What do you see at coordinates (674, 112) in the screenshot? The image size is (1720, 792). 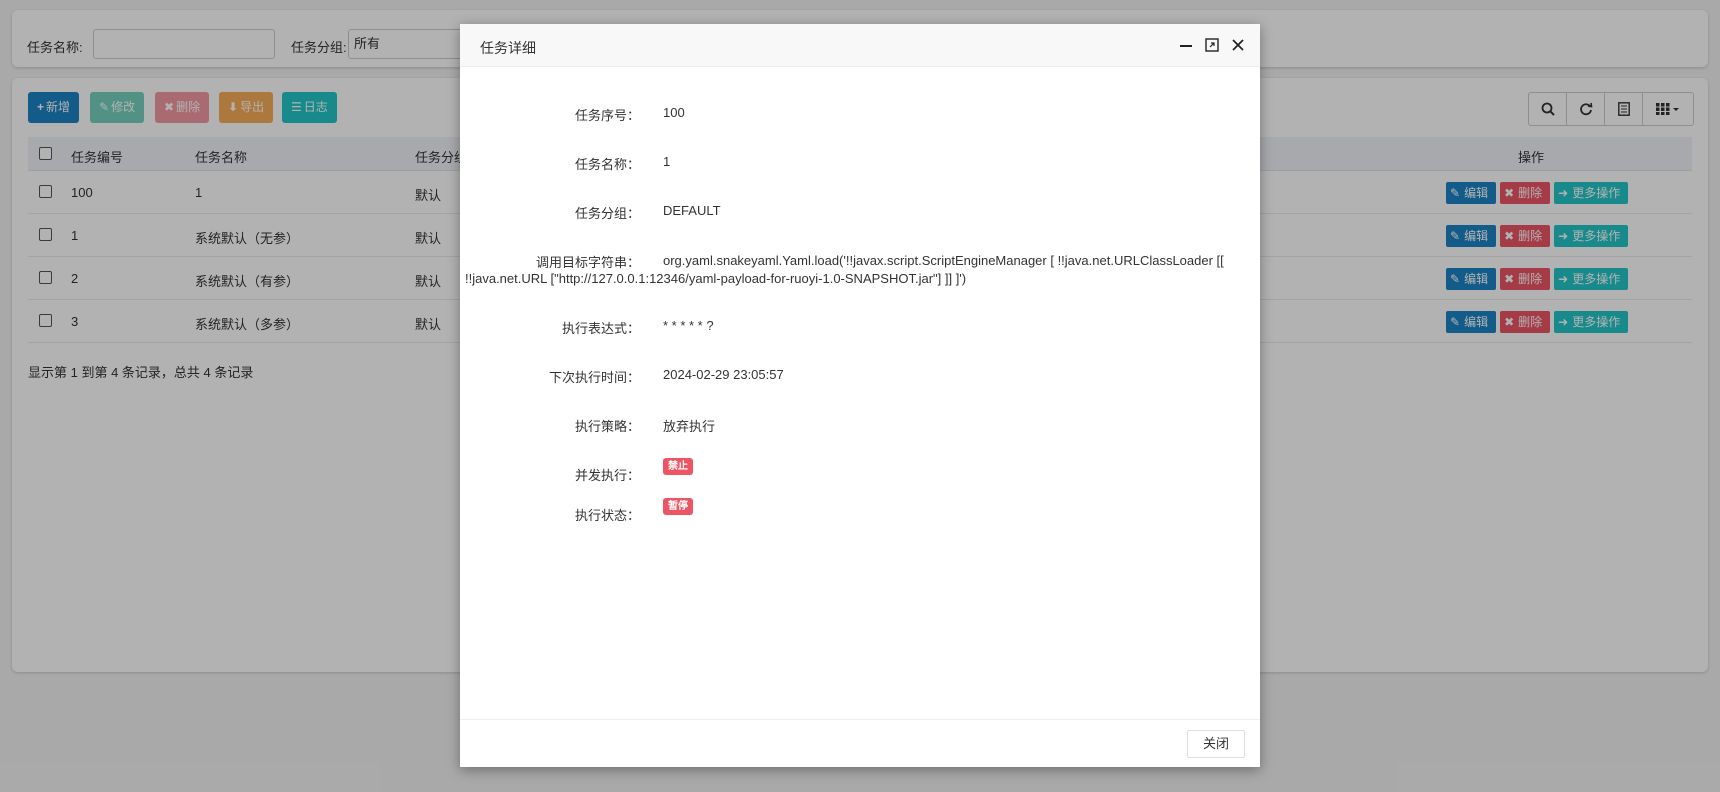 I see `job-id-value: 100` at bounding box center [674, 112].